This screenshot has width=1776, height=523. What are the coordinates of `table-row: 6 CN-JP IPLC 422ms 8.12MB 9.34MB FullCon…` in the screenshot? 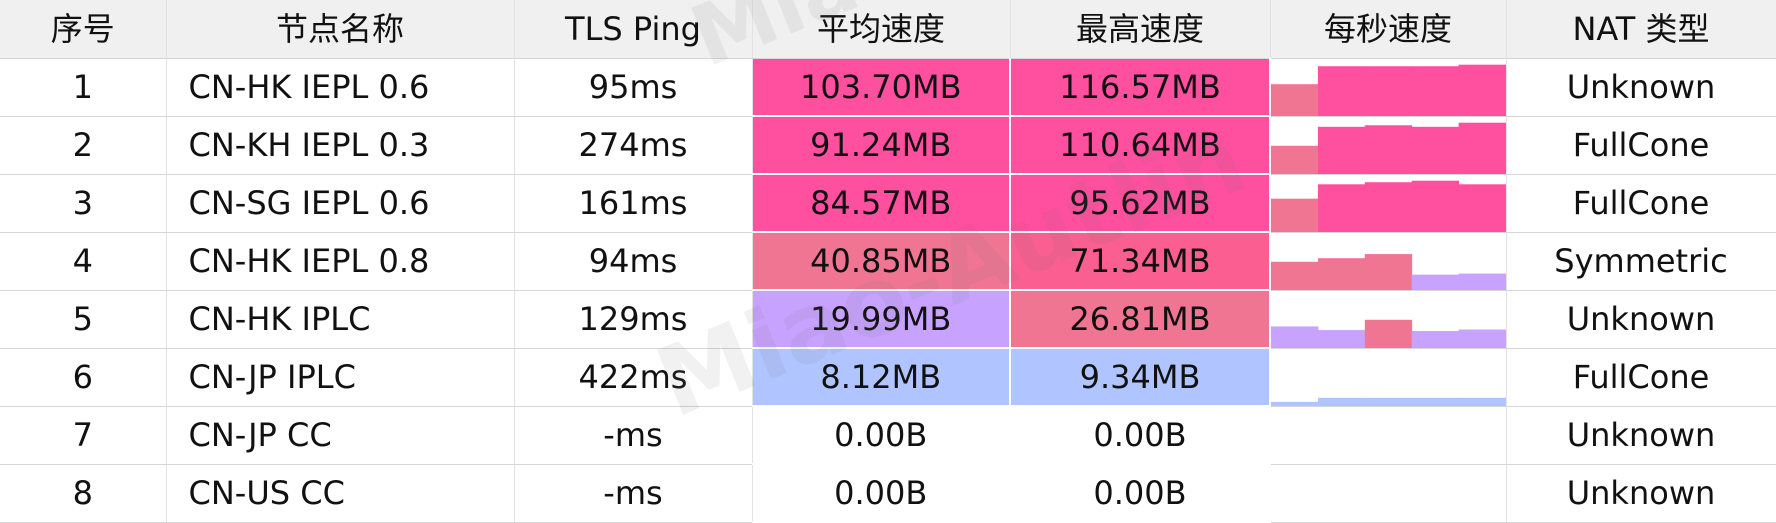 It's located at (888, 377).